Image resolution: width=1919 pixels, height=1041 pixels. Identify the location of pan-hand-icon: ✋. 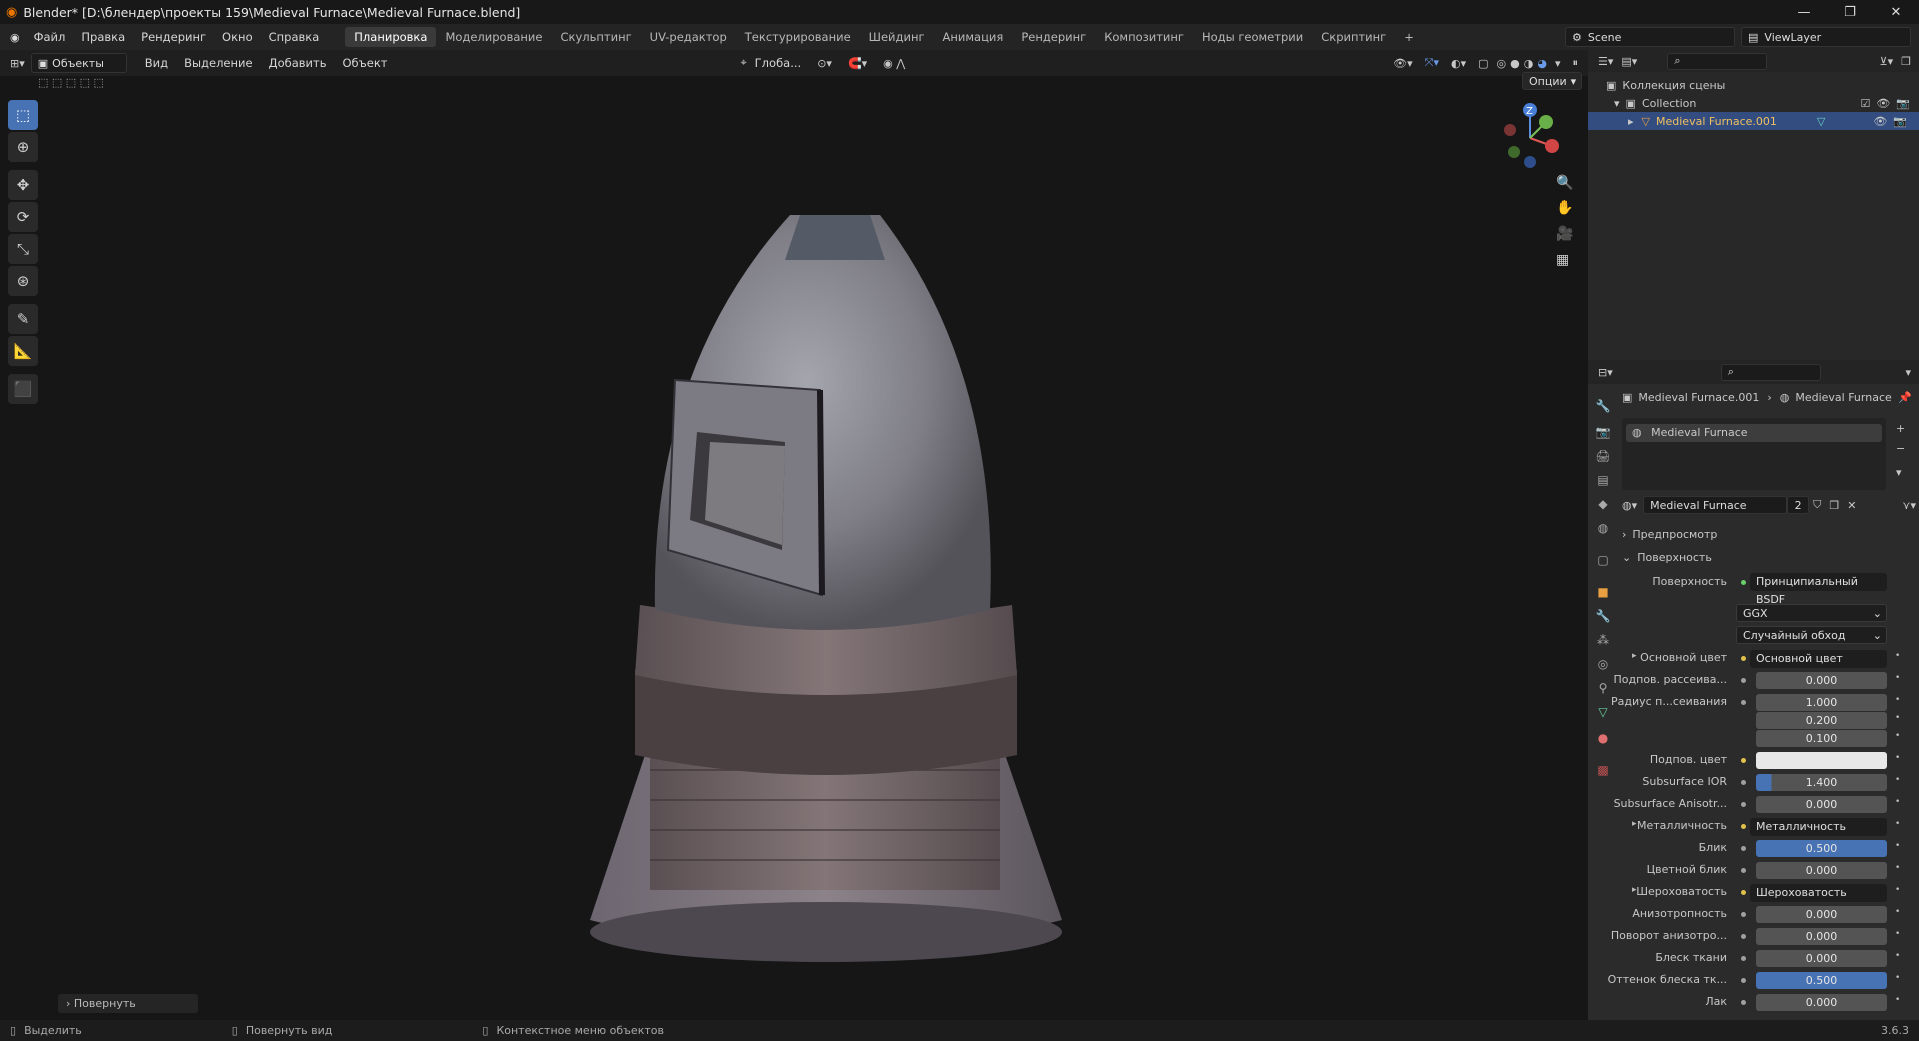
(1564, 208).